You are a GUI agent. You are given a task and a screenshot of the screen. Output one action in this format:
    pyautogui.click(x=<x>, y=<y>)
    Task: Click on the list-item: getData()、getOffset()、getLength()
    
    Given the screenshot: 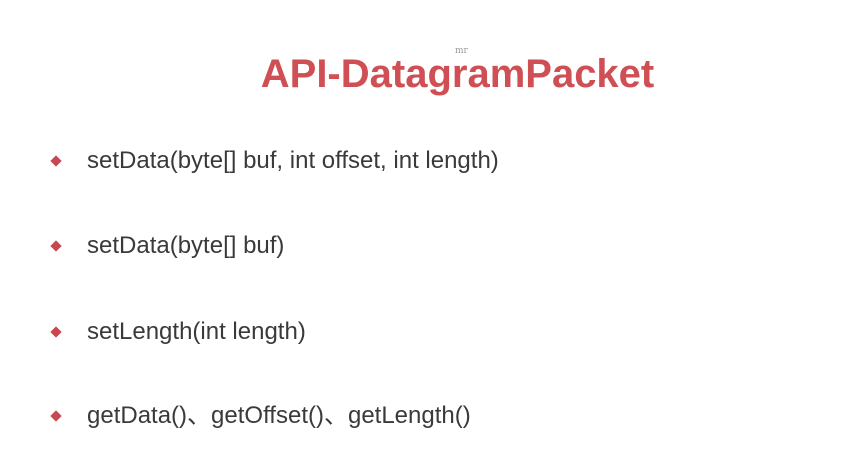 What is the action you would take?
    pyautogui.click(x=260, y=416)
    